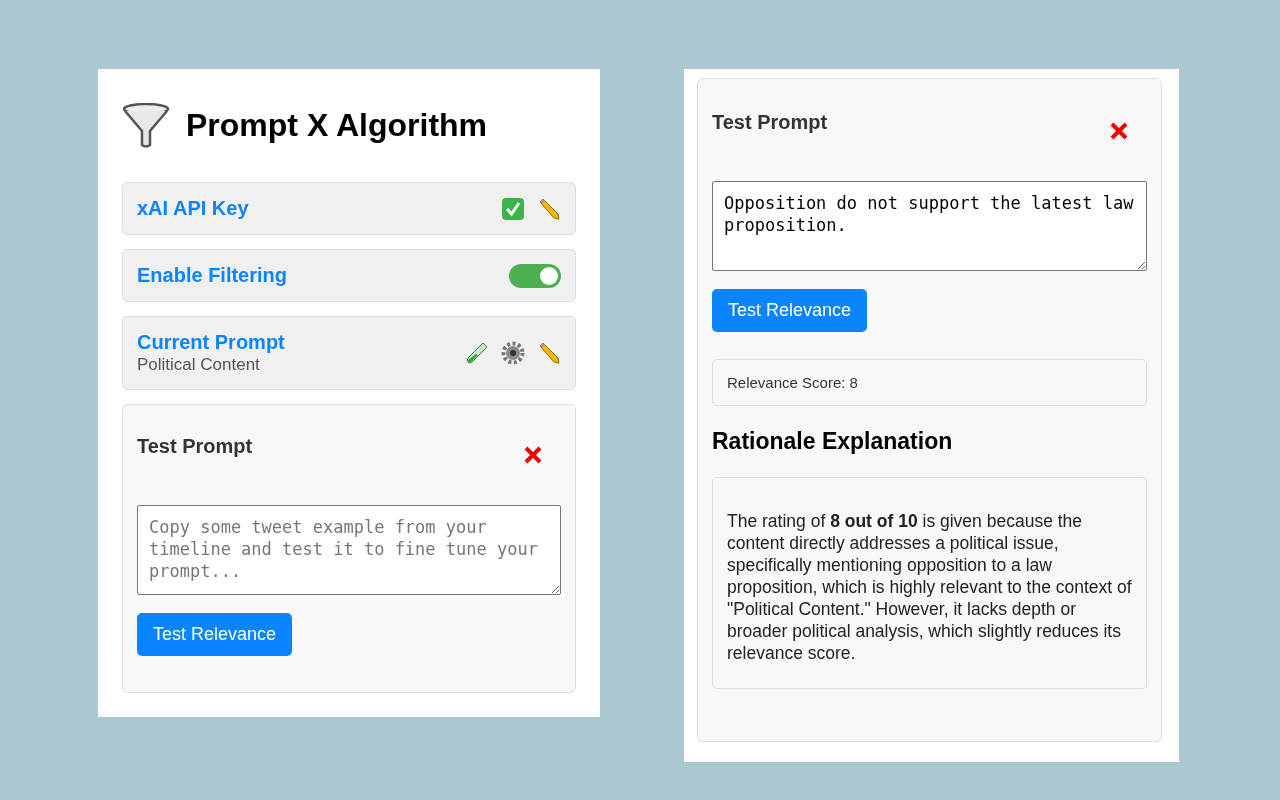 The width and height of the screenshot is (1280, 800). I want to click on test-tube-icon, so click(477, 353).